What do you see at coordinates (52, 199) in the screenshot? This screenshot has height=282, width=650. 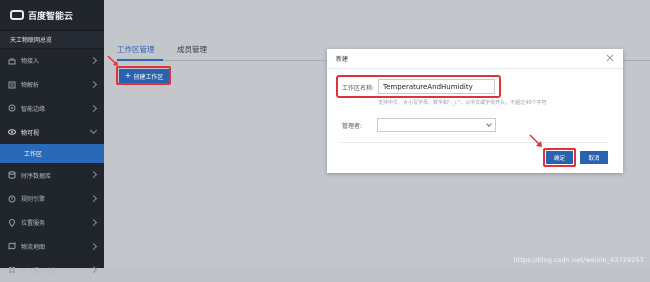 I see `sidebar-item-rules-engine: 规则引擎` at bounding box center [52, 199].